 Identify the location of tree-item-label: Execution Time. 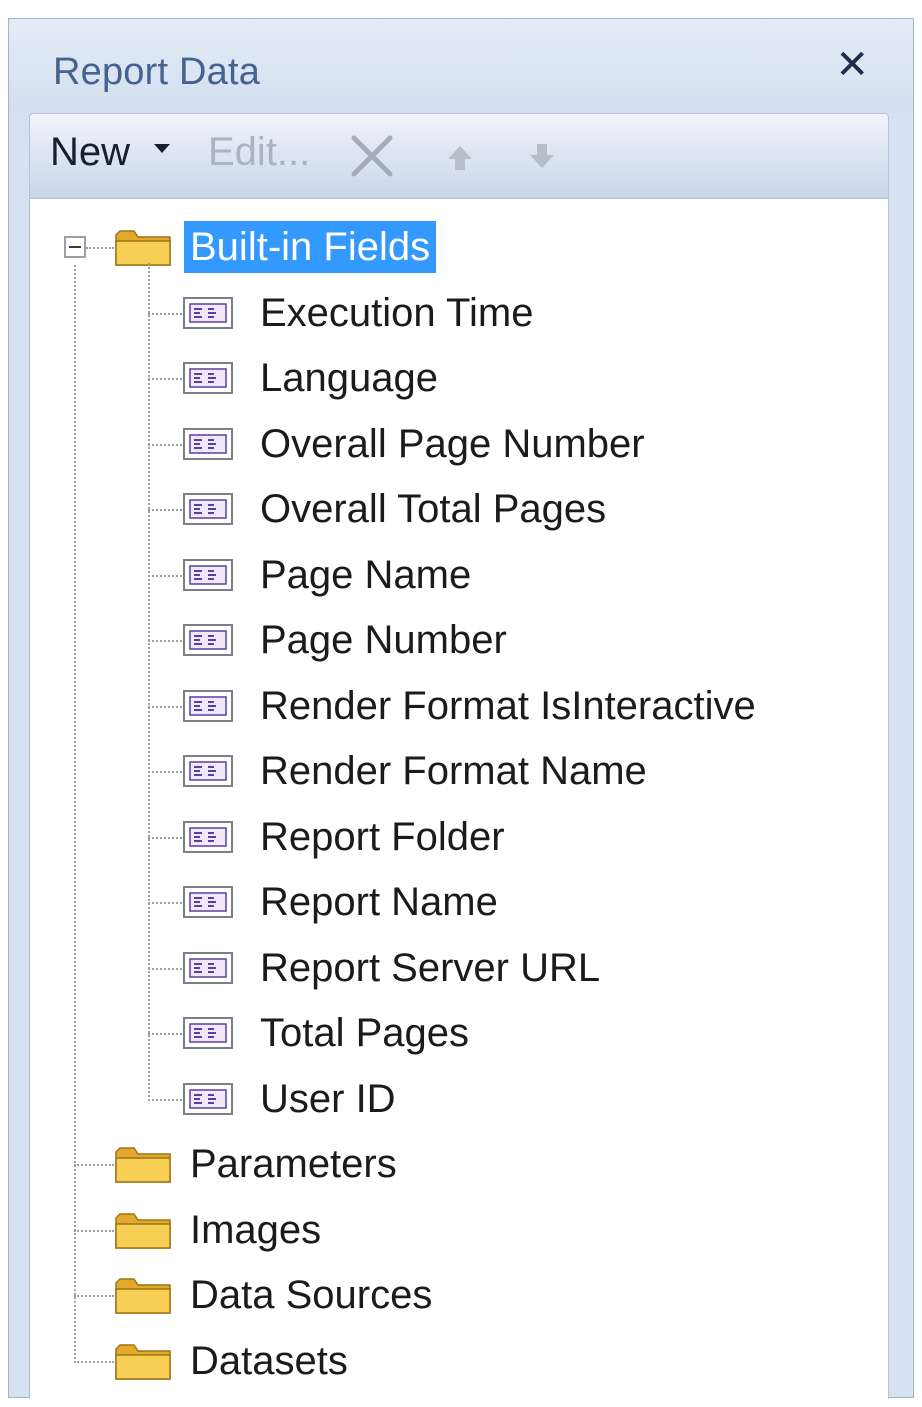
(397, 312).